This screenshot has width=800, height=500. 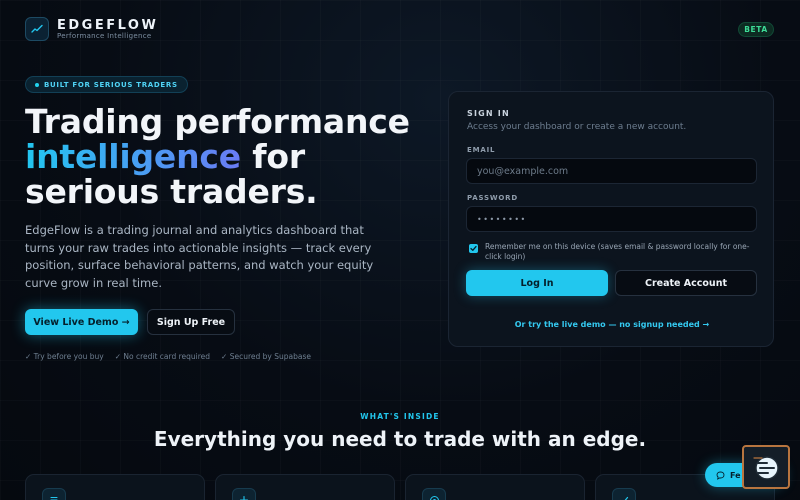 I want to click on view-live-demo-button: View Live Demo →, so click(x=81, y=322).